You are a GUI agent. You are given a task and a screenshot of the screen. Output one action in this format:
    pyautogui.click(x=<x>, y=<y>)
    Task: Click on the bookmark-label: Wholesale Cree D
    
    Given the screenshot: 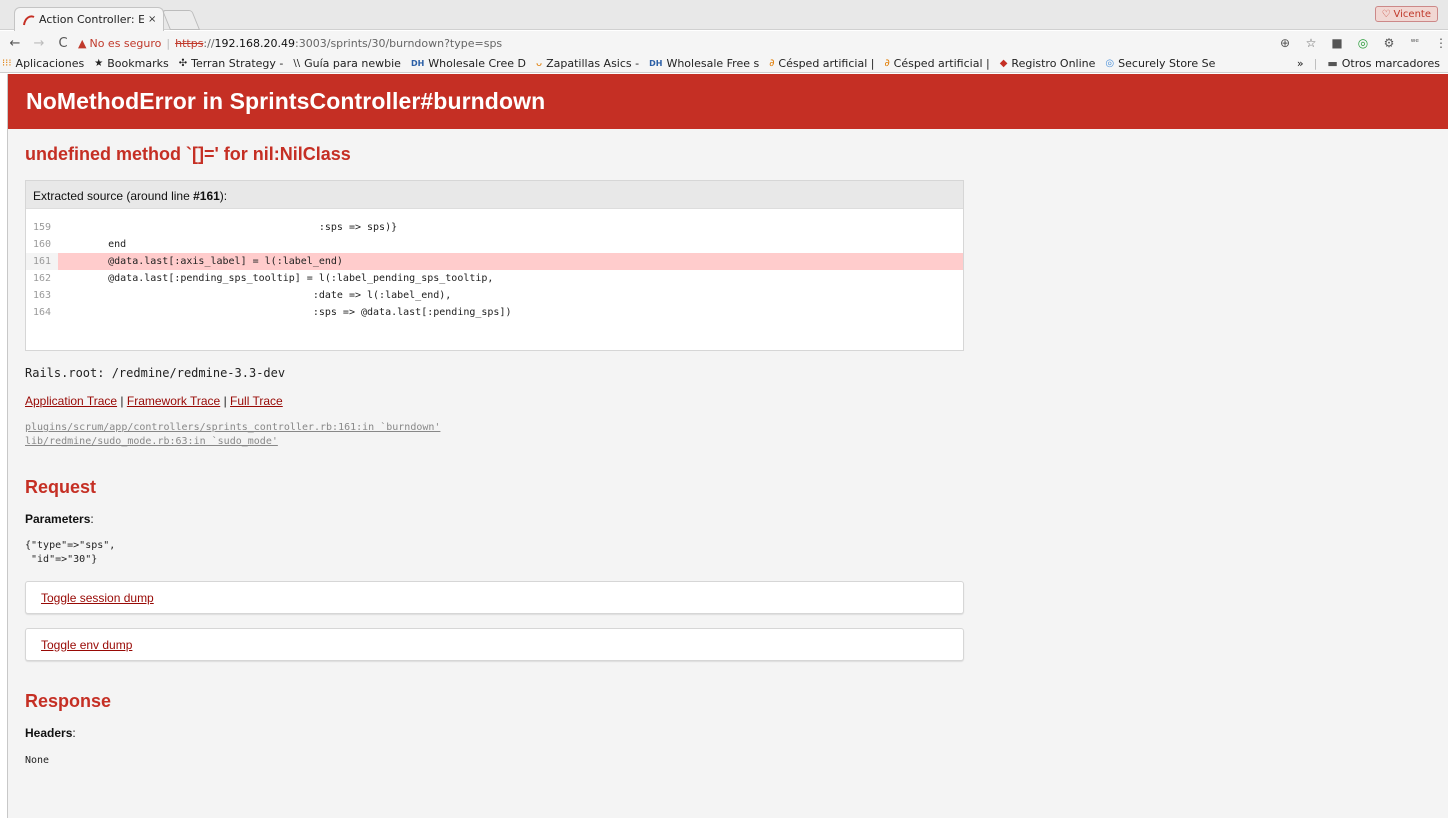 What is the action you would take?
    pyautogui.click(x=477, y=63)
    